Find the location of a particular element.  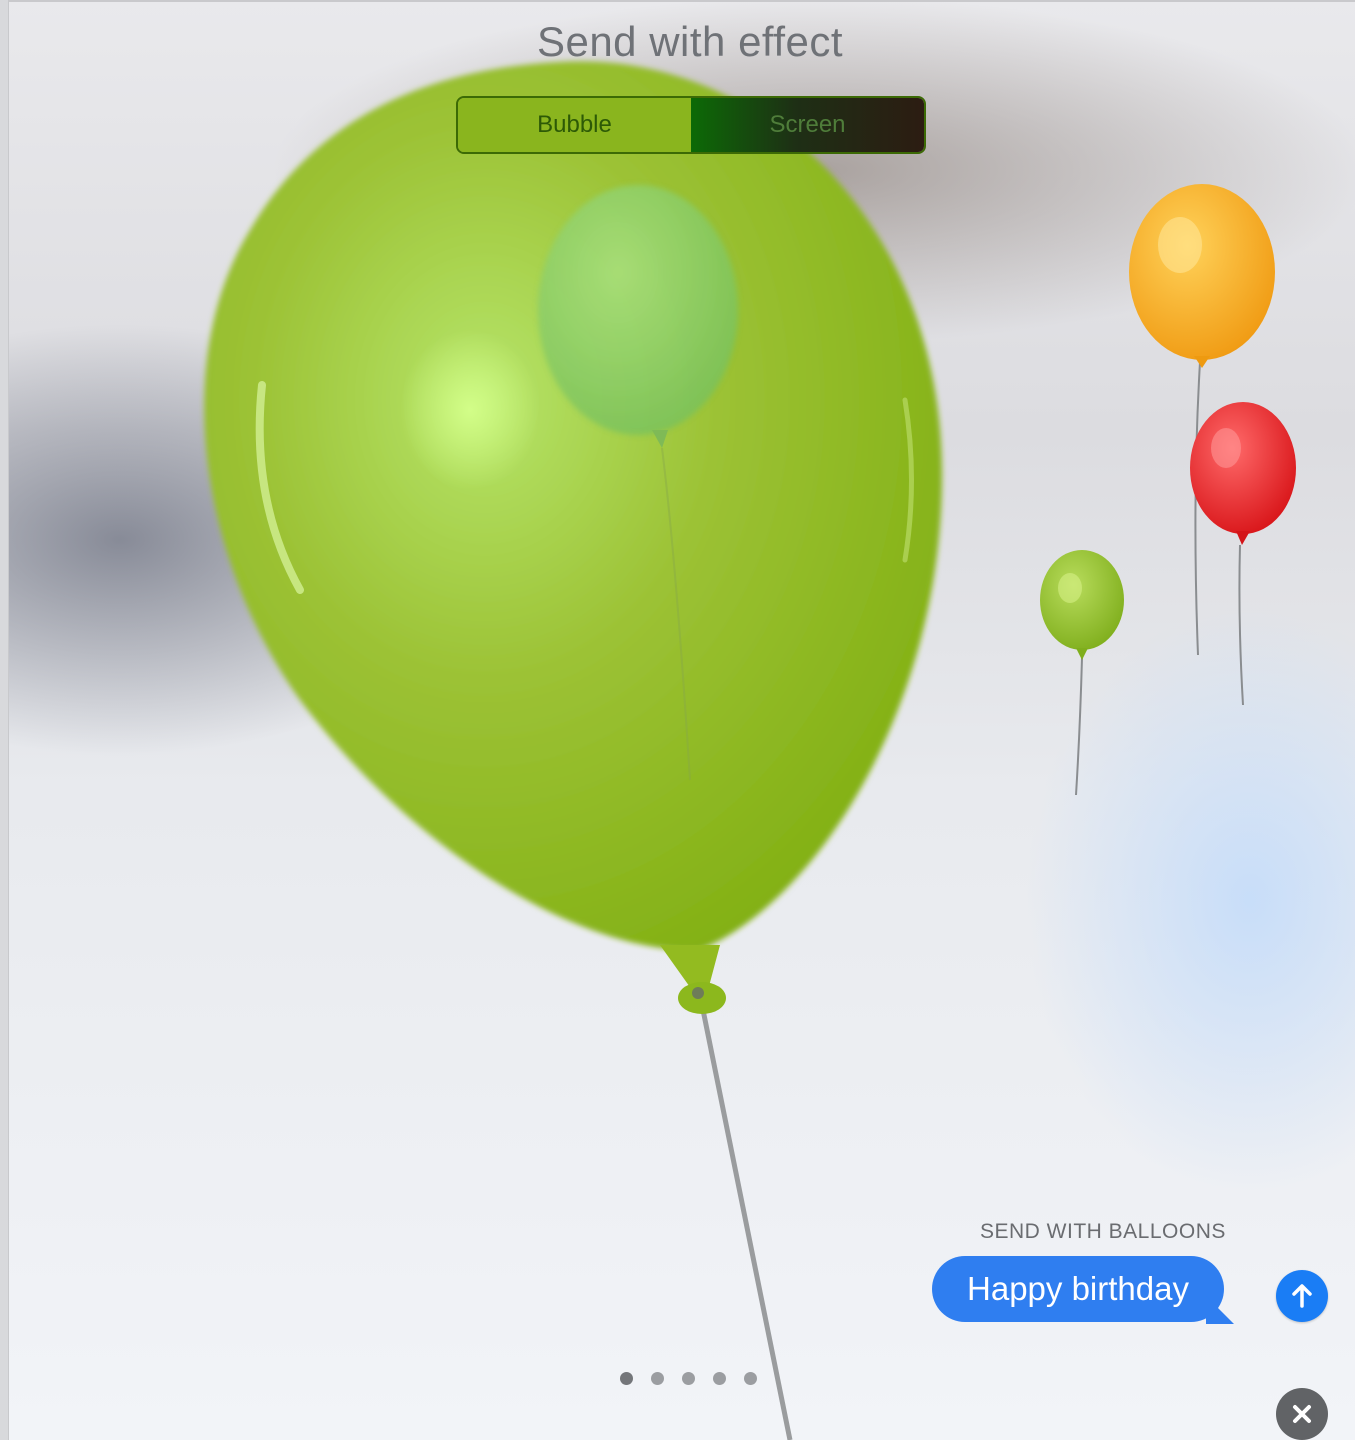

send-button is located at coordinates (1302, 1296).